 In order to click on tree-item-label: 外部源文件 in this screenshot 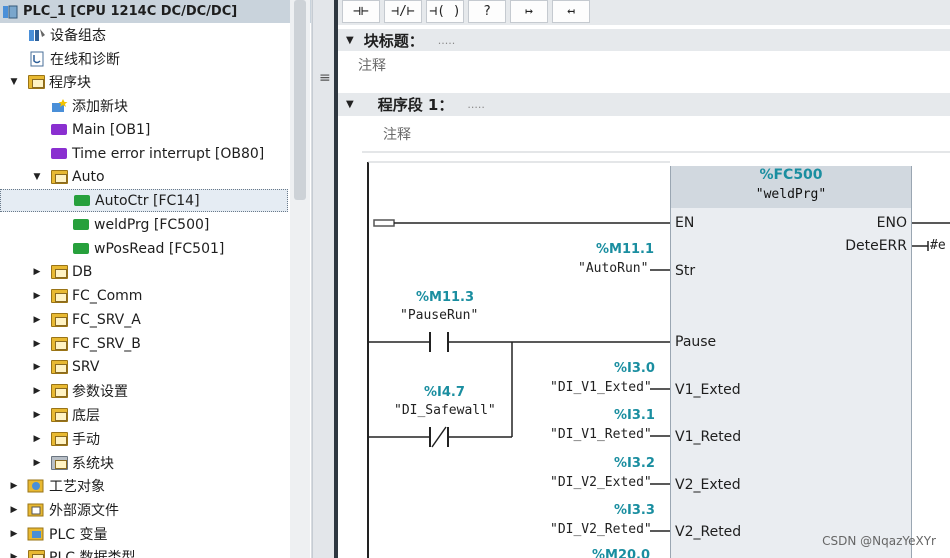, I will do `click(84, 510)`.